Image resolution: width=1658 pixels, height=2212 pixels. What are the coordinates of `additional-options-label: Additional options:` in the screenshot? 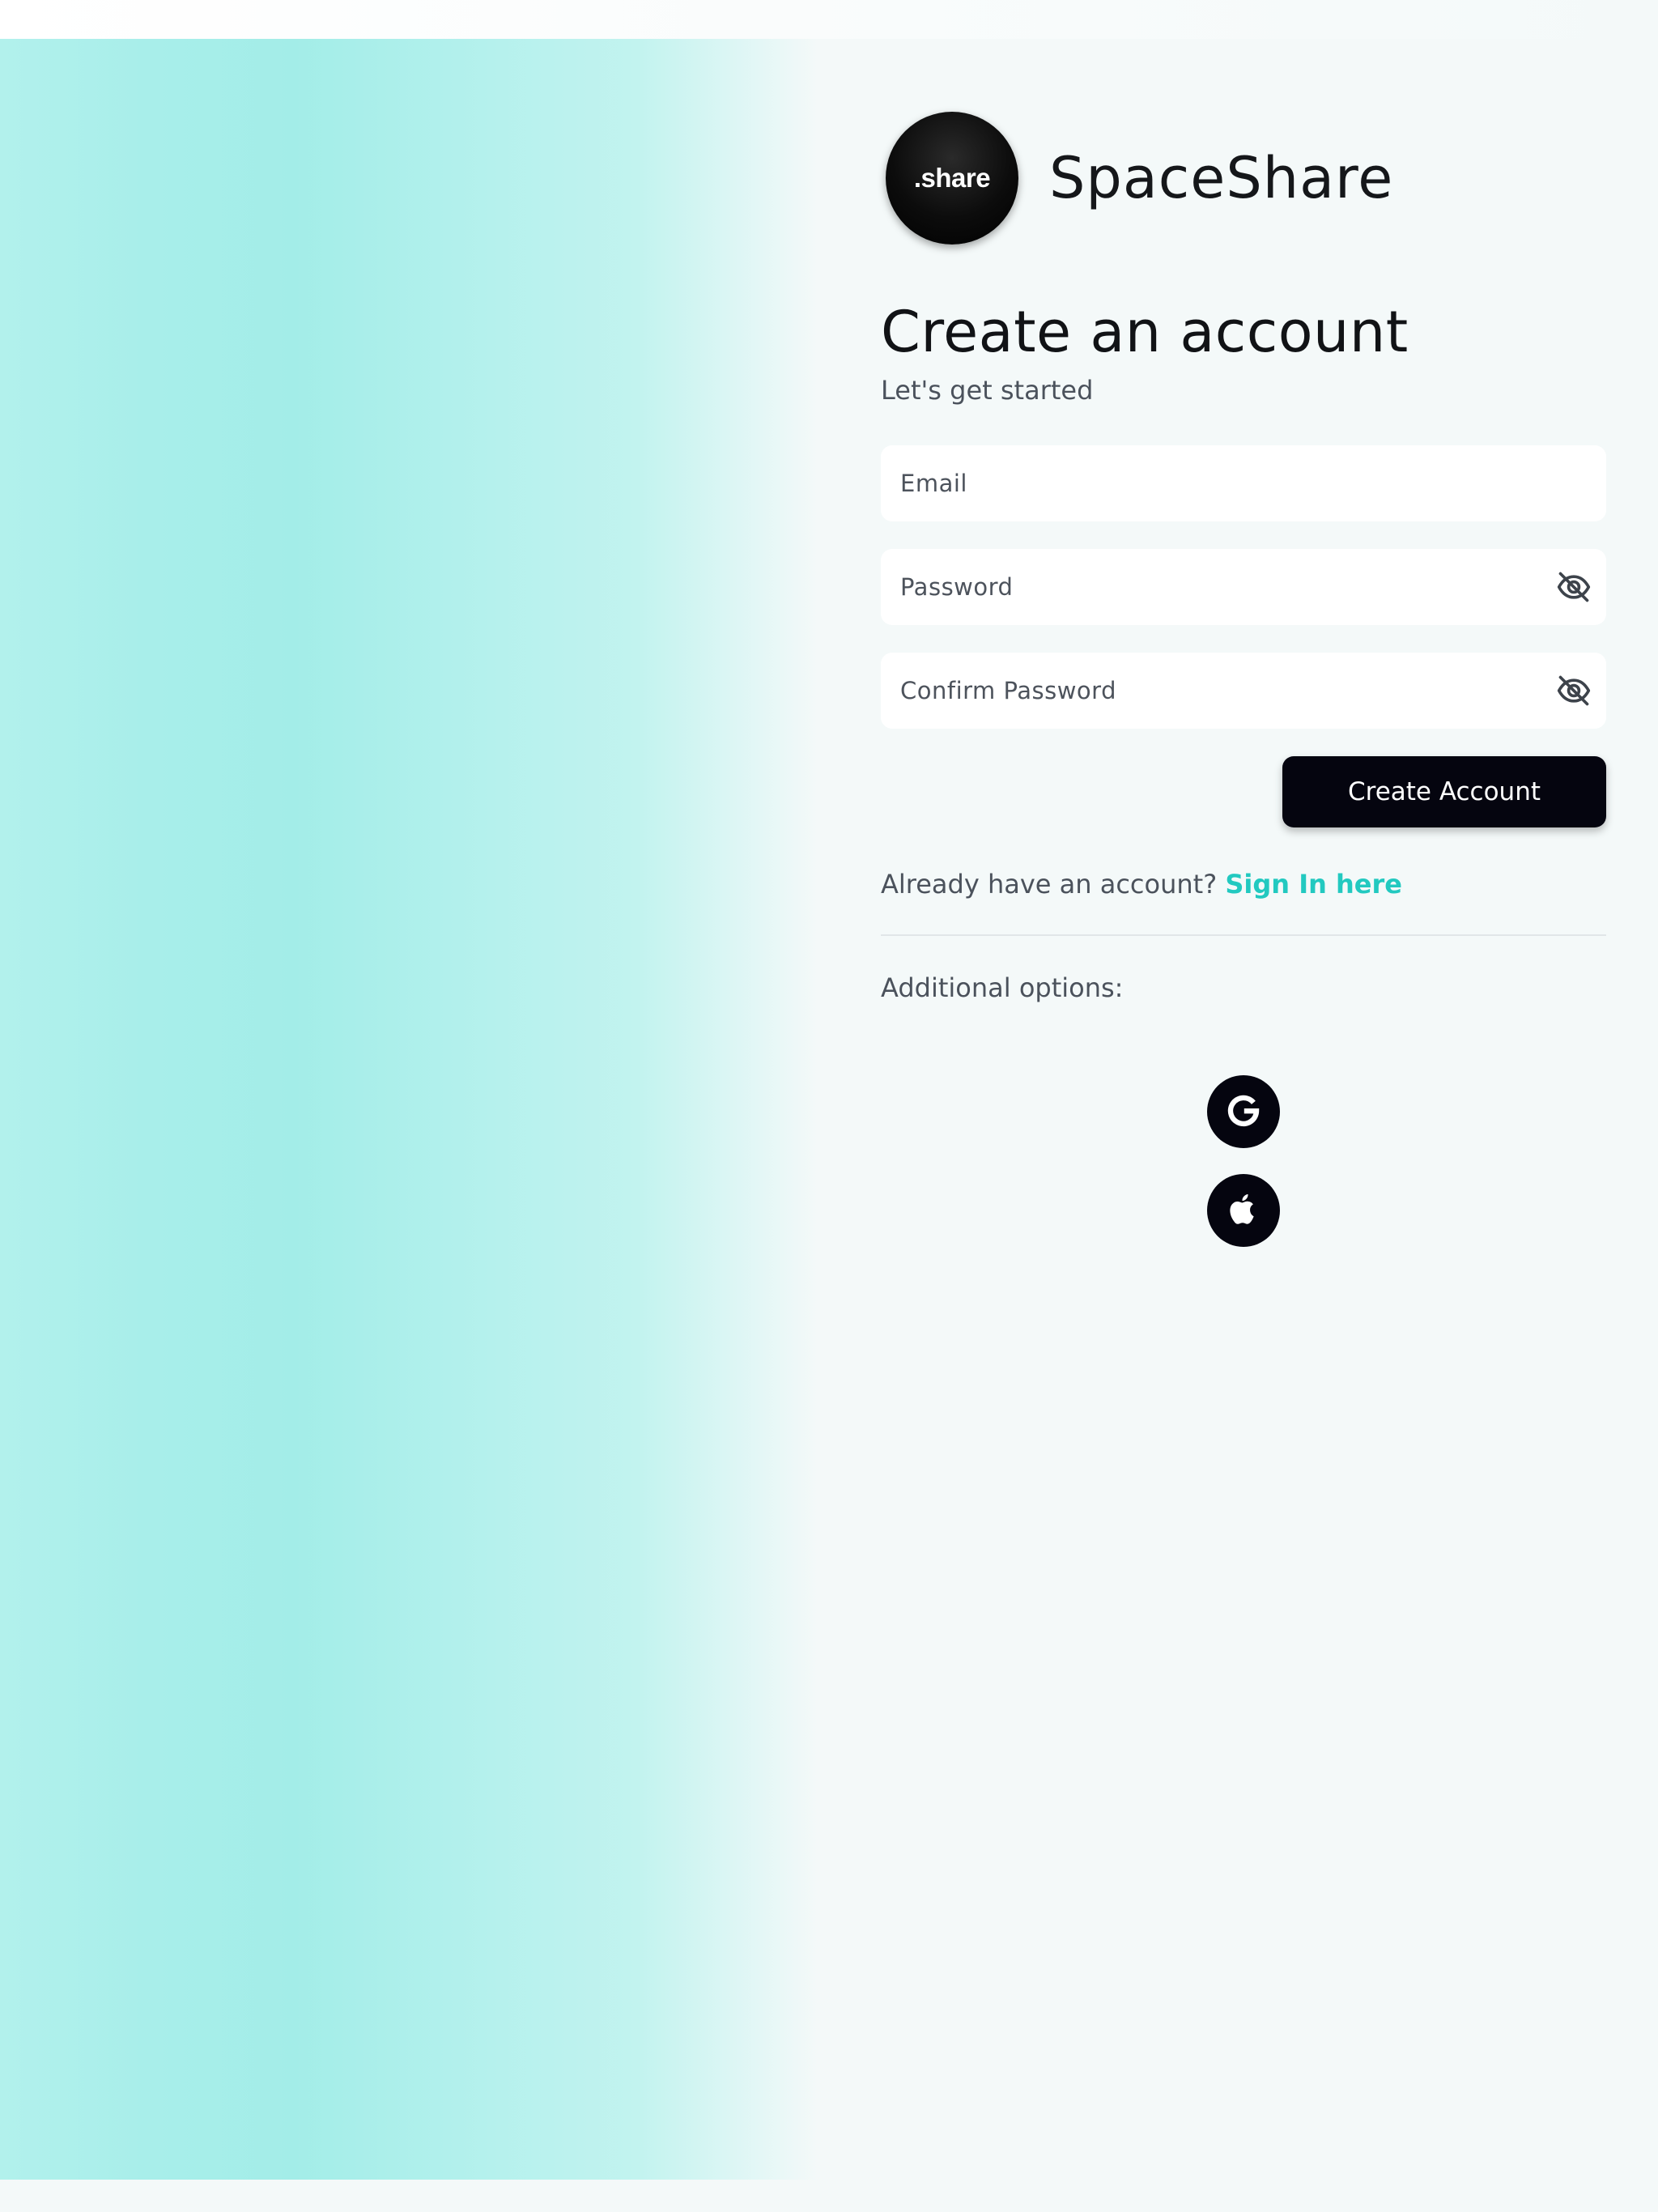 It's located at (1002, 987).